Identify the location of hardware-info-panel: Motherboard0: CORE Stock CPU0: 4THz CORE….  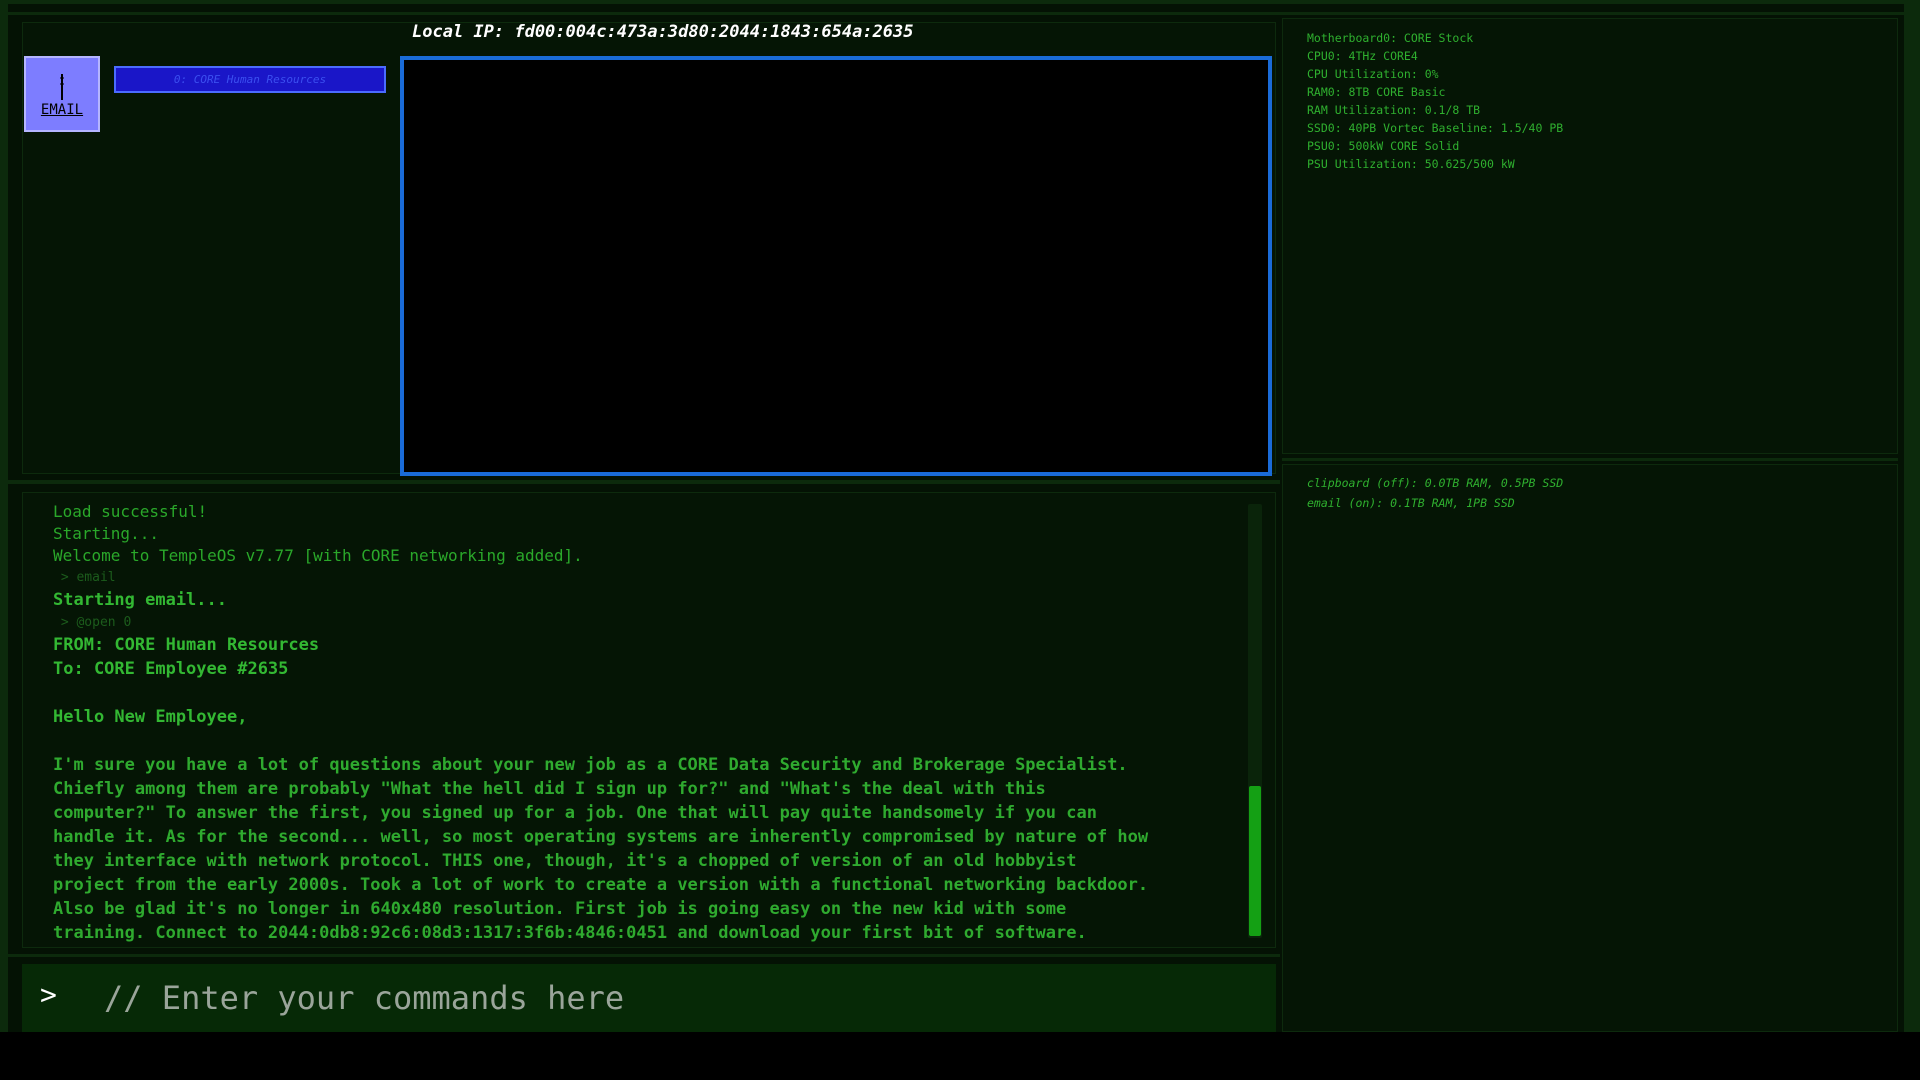
(1590, 236).